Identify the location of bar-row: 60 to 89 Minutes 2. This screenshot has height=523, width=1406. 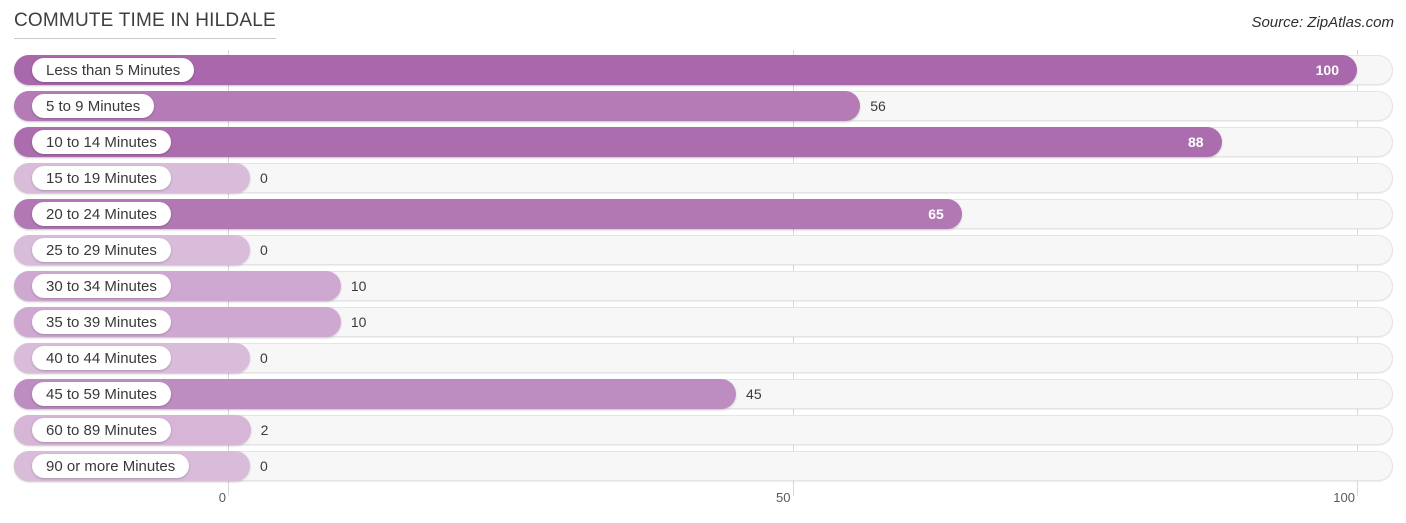
(703, 430).